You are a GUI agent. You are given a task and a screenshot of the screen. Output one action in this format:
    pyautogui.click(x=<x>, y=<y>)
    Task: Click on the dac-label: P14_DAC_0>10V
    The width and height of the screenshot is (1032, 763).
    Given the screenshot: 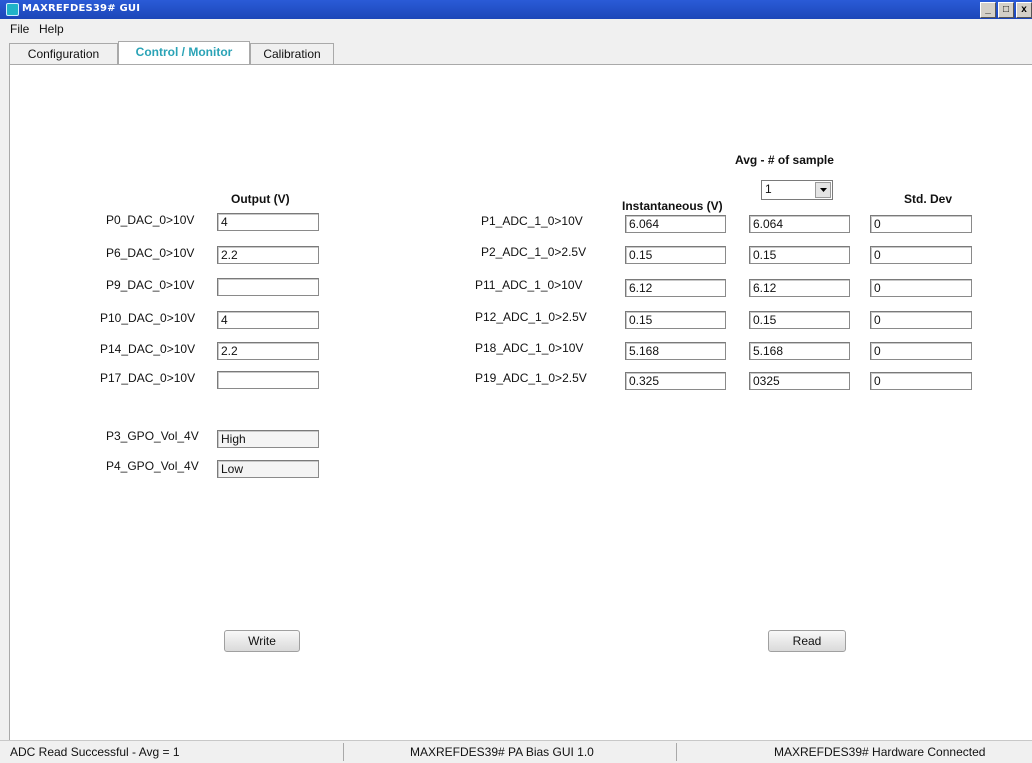 What is the action you would take?
    pyautogui.click(x=148, y=349)
    